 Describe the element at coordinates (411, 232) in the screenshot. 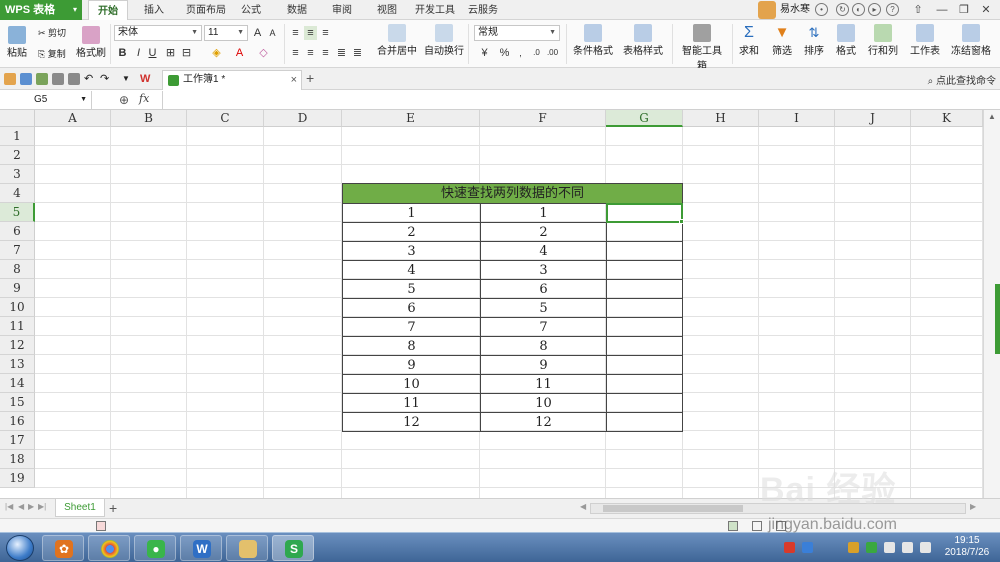

I see `cell-e6: 2` at that location.